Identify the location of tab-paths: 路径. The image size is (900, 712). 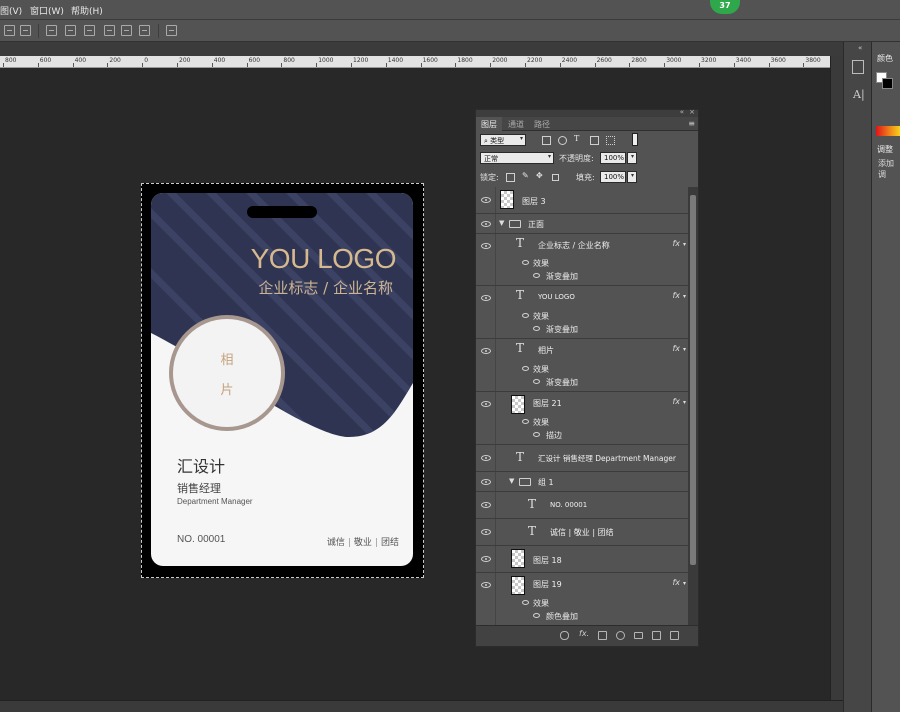
(542, 124).